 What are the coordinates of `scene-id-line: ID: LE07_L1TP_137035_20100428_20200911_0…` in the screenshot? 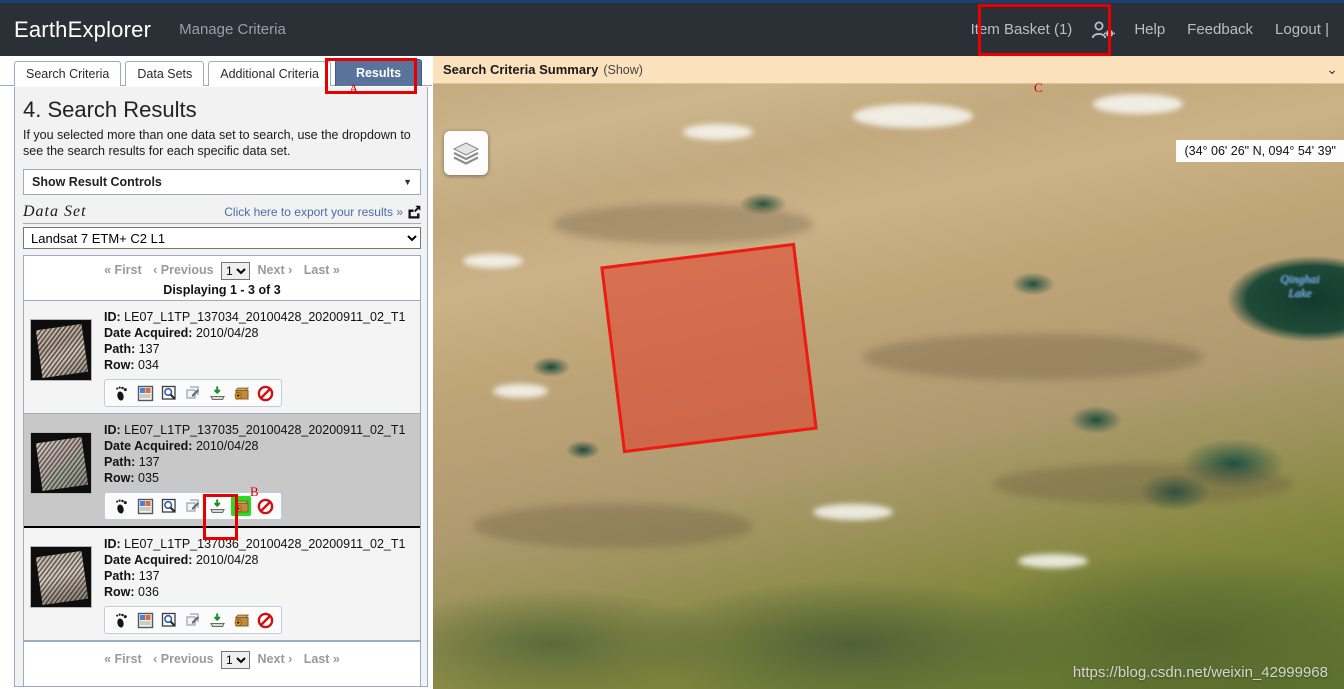 It's located at (254, 430).